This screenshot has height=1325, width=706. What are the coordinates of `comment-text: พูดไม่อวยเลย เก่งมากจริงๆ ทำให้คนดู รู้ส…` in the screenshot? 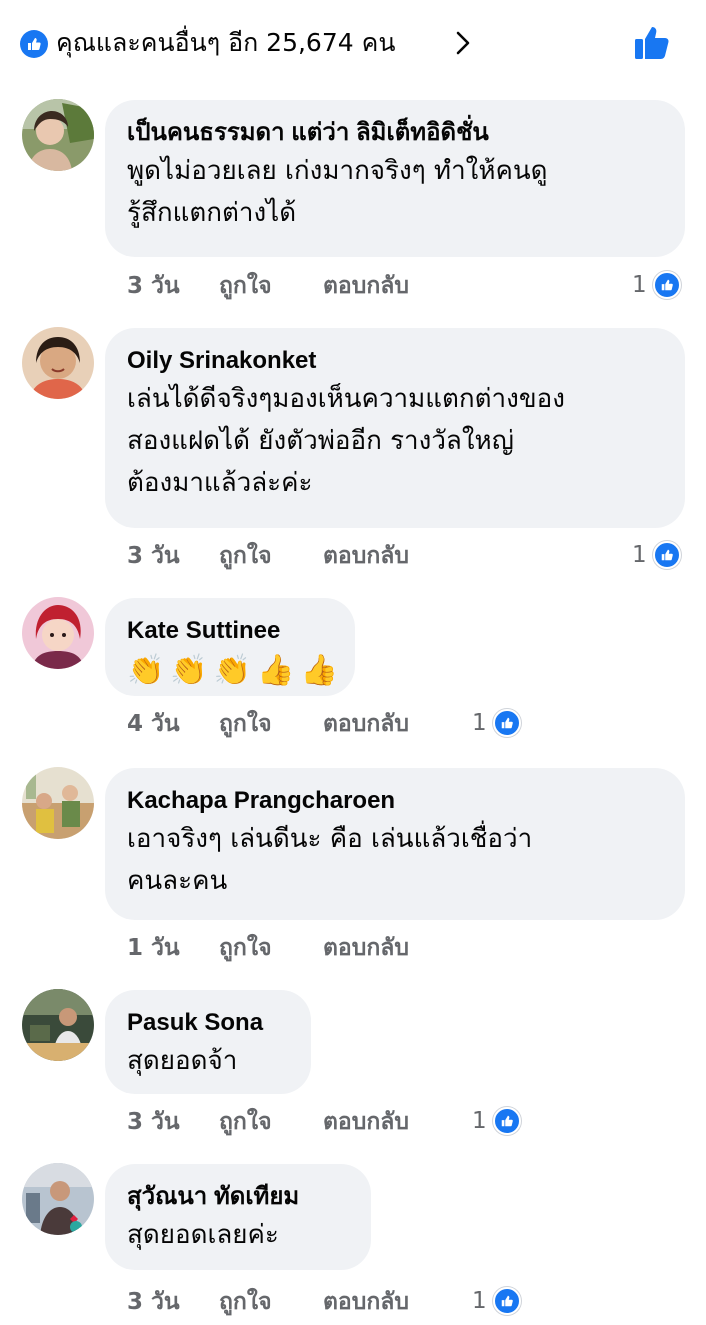 It's located at (395, 192).